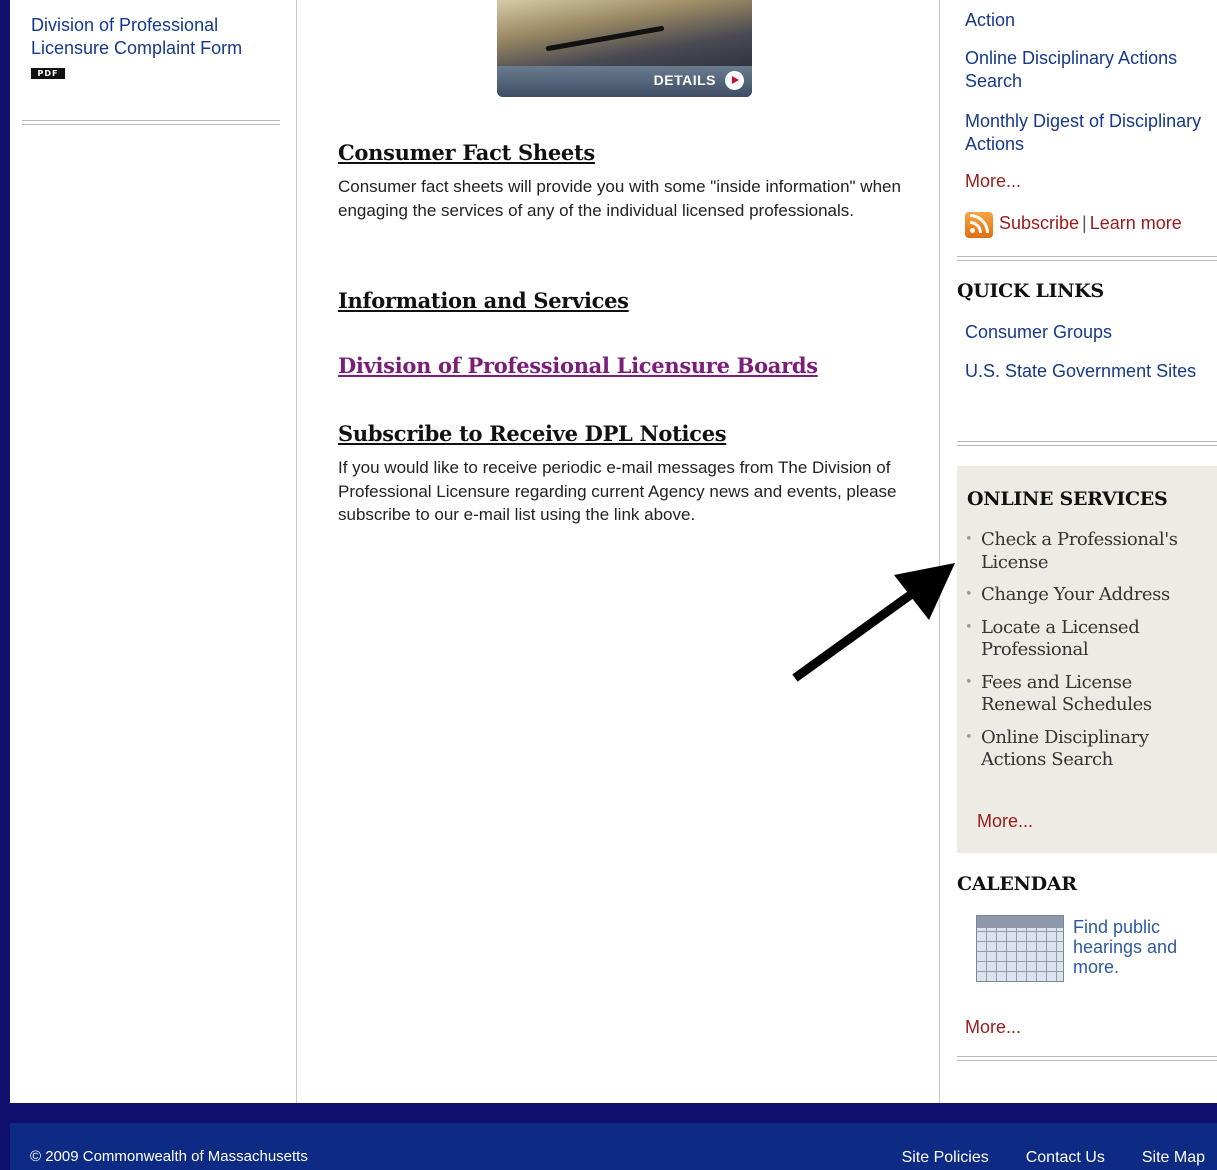 This screenshot has height=1170, width=1217. I want to click on calendar-link: Find public hearings and more., so click(1140, 947).